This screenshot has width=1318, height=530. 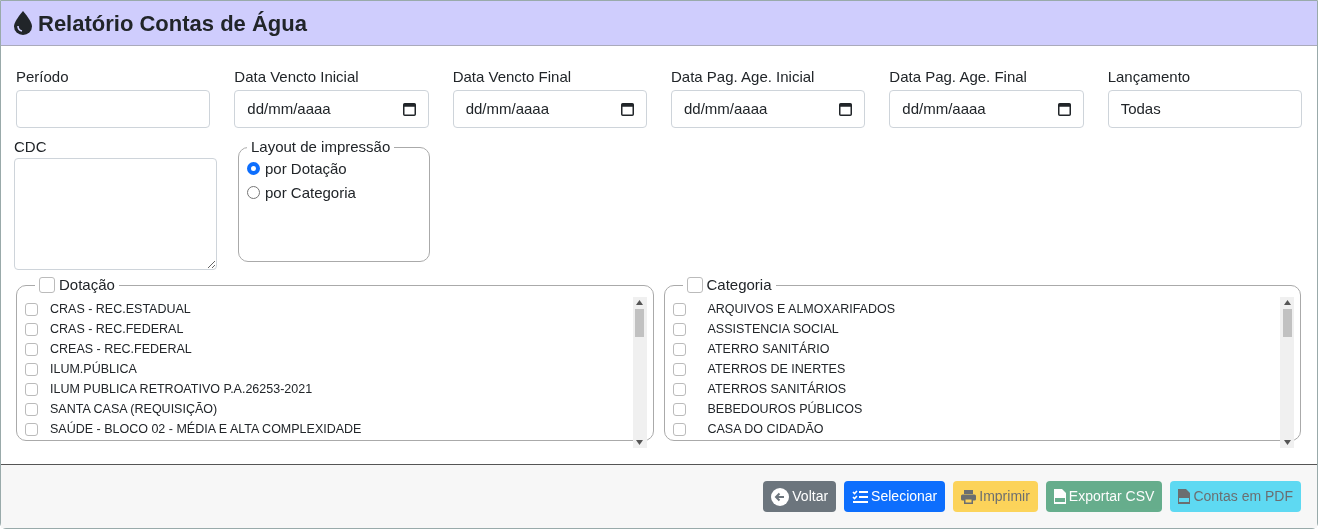 What do you see at coordinates (1149, 77) in the screenshot?
I see `field-label: Lançamento` at bounding box center [1149, 77].